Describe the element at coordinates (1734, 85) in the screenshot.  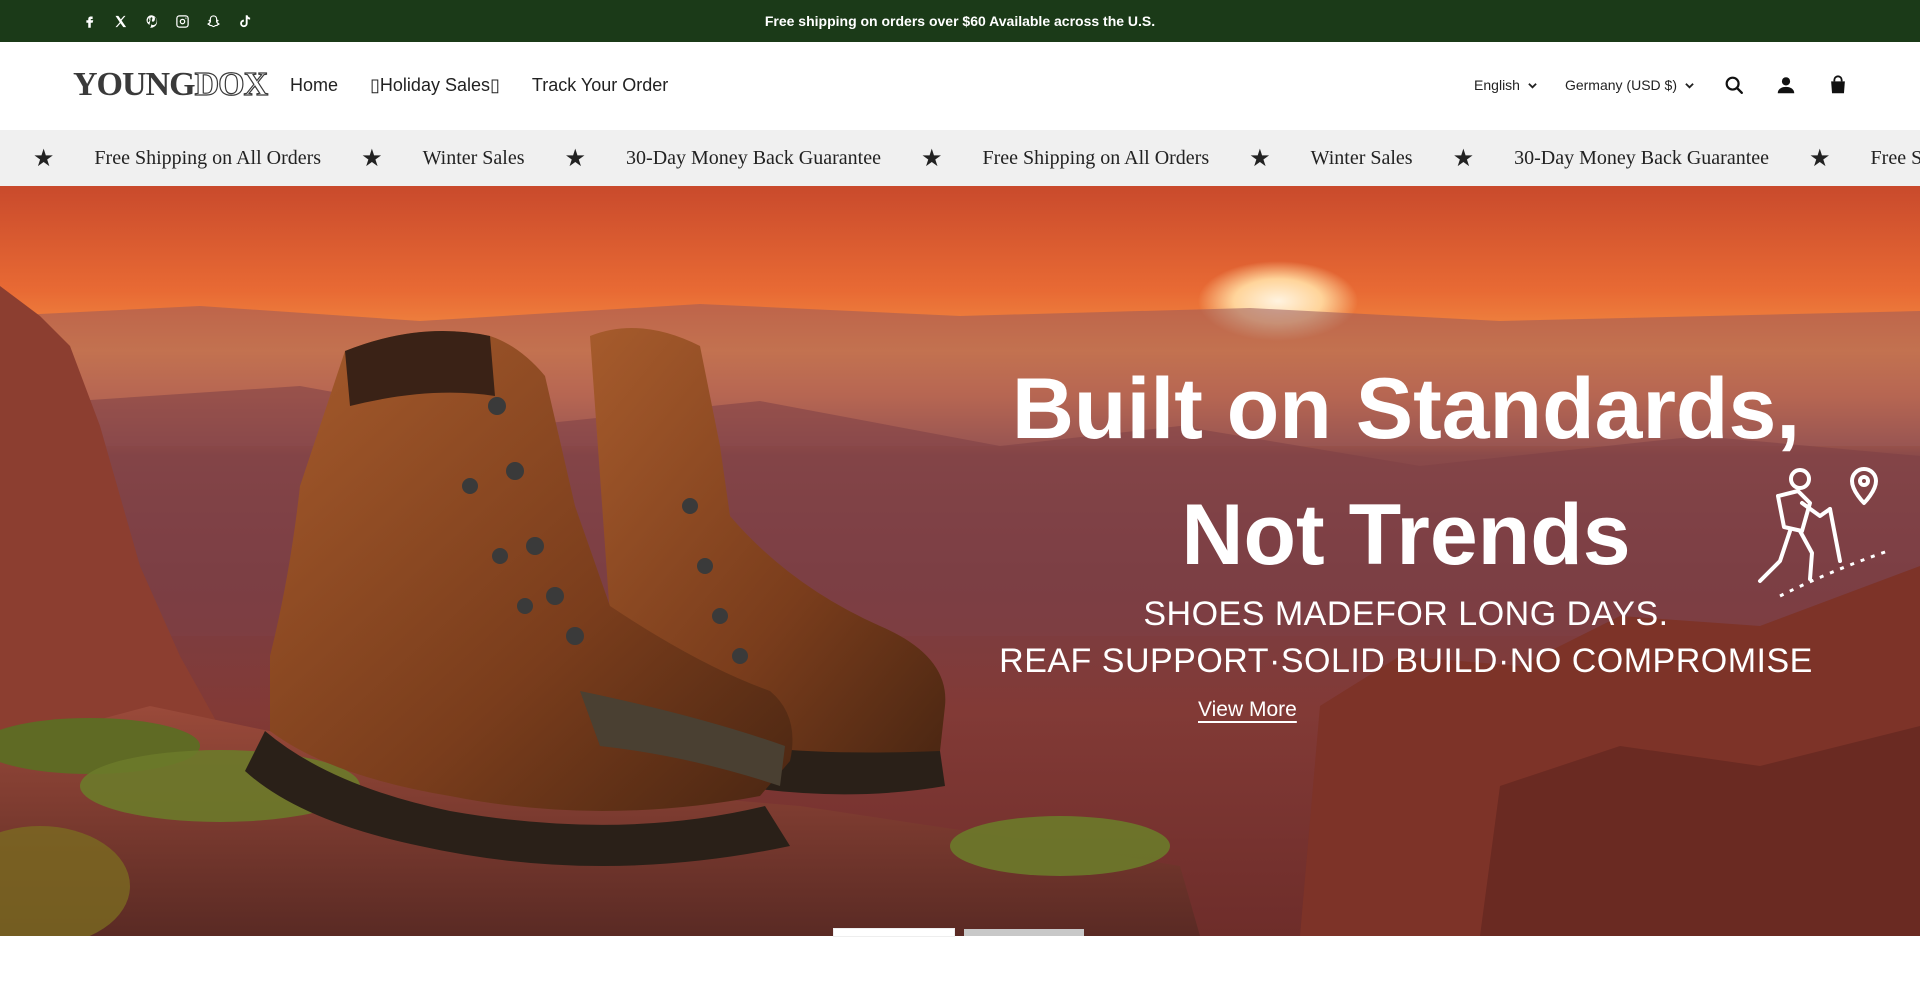
I see `search-icon` at that location.